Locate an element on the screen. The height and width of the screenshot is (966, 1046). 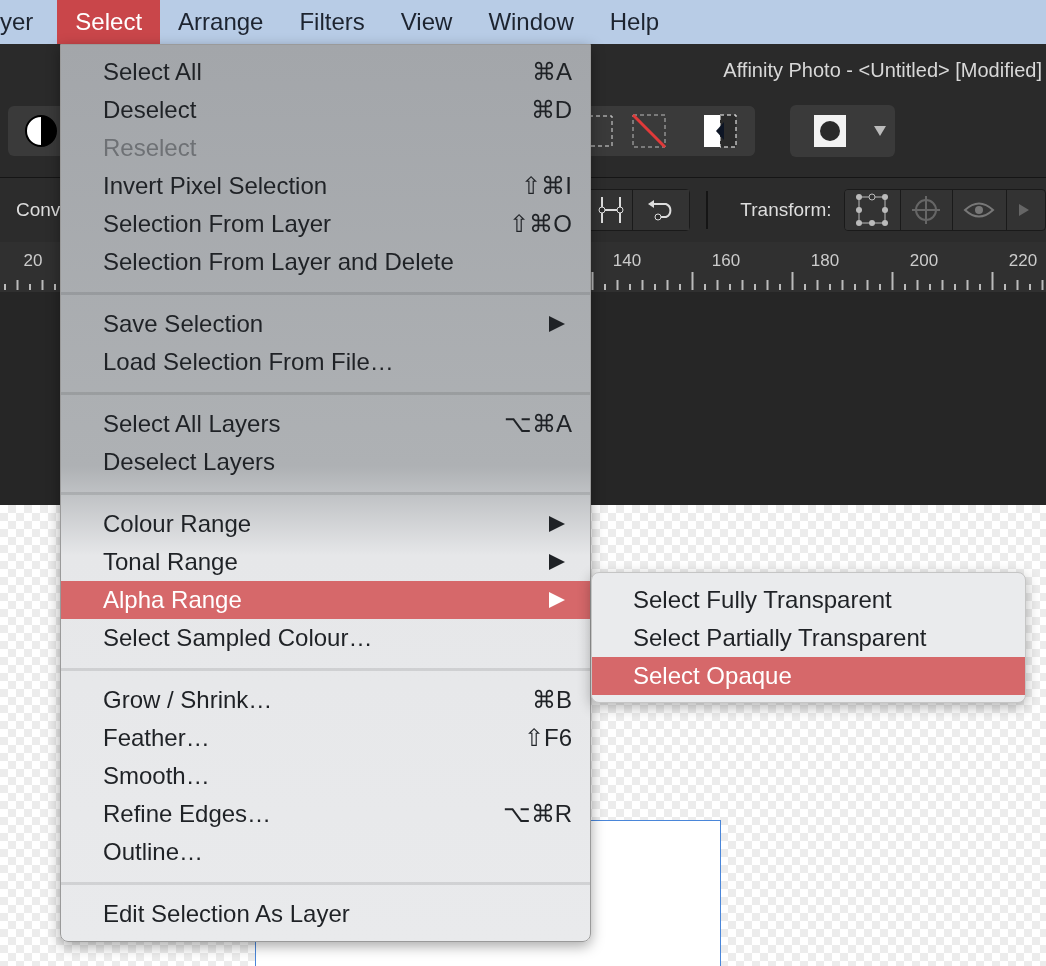
mask-dropdown-button is located at coordinates (842, 131).